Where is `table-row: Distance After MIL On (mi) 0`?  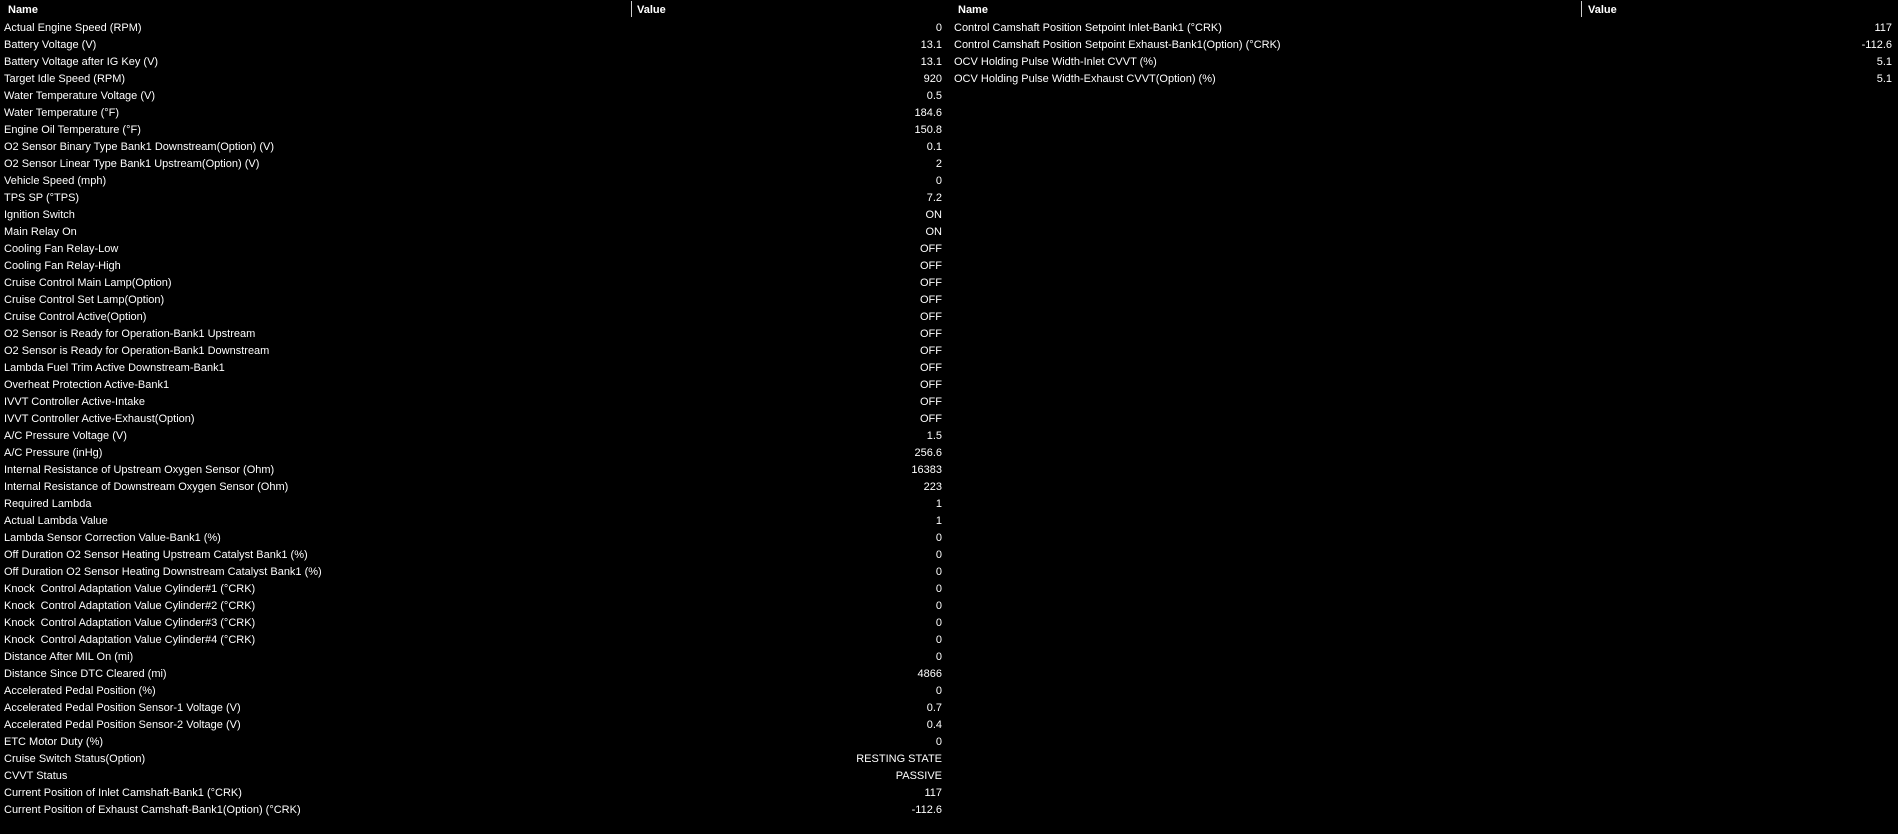
table-row: Distance After MIL On (mi) 0 is located at coordinates (475, 657).